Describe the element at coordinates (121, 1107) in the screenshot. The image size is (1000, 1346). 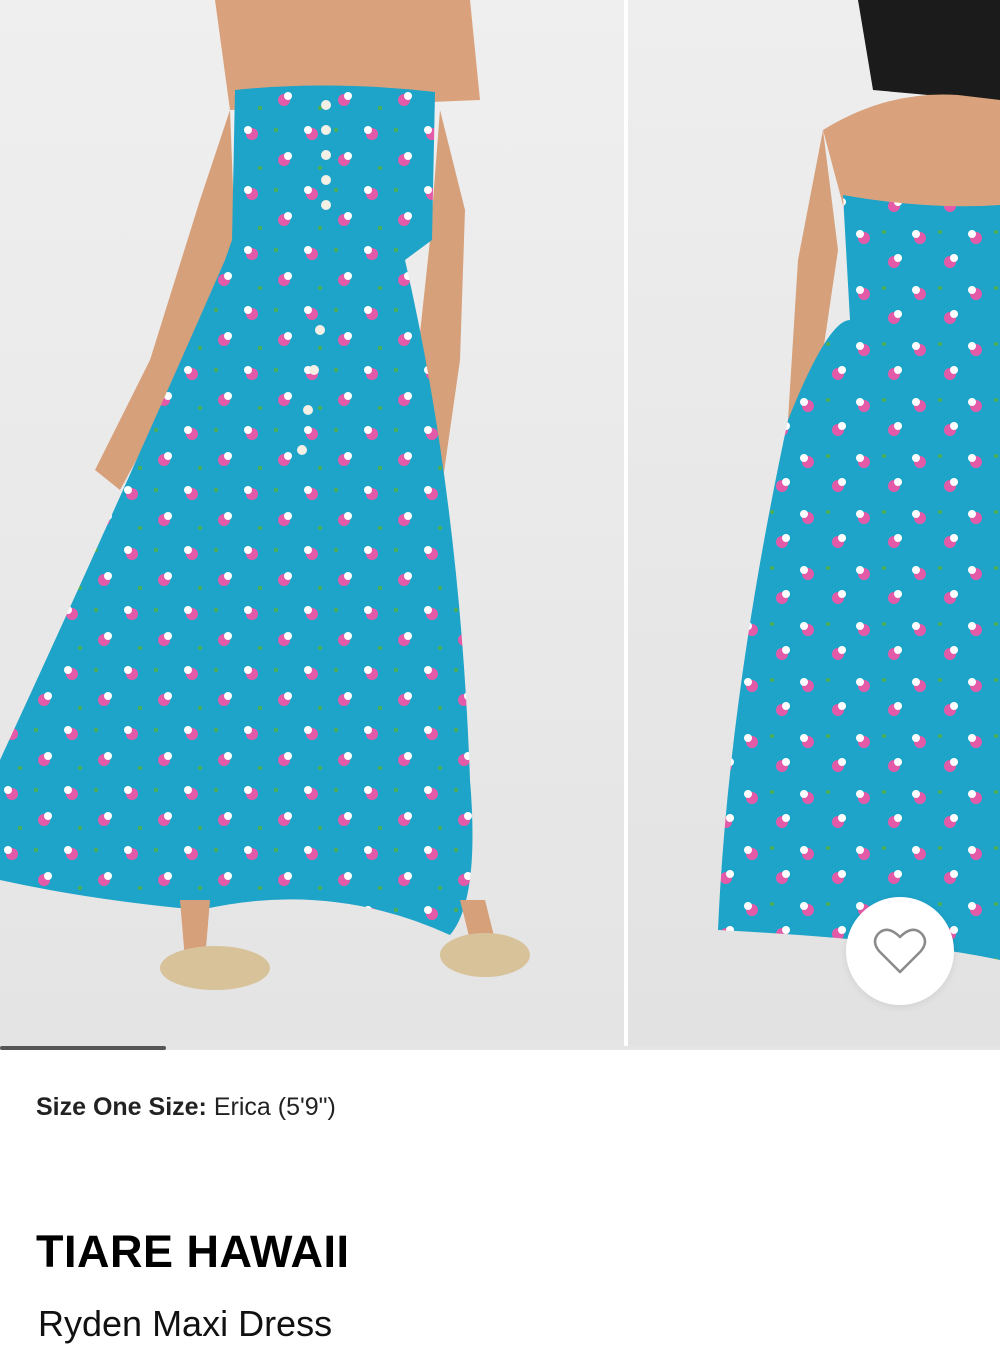
I see `size-label: Size One Size:` at that location.